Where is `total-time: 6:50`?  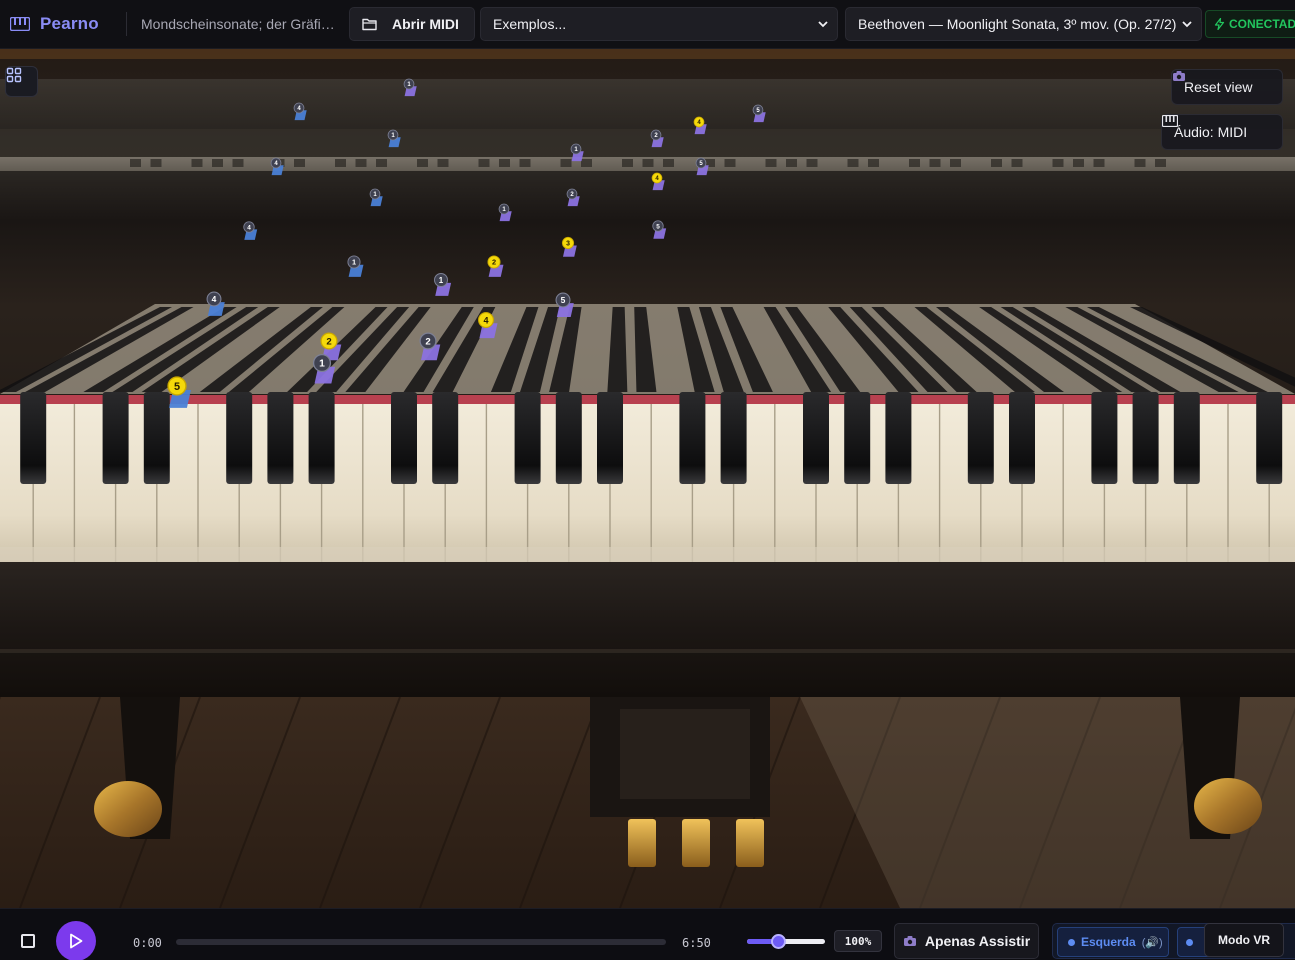
total-time: 6:50 is located at coordinates (696, 943).